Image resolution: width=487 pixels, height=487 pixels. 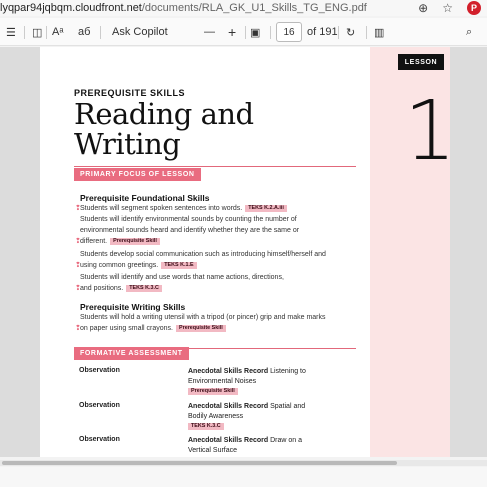 I want to click on page-view-icon: ▥, so click(x=379, y=32).